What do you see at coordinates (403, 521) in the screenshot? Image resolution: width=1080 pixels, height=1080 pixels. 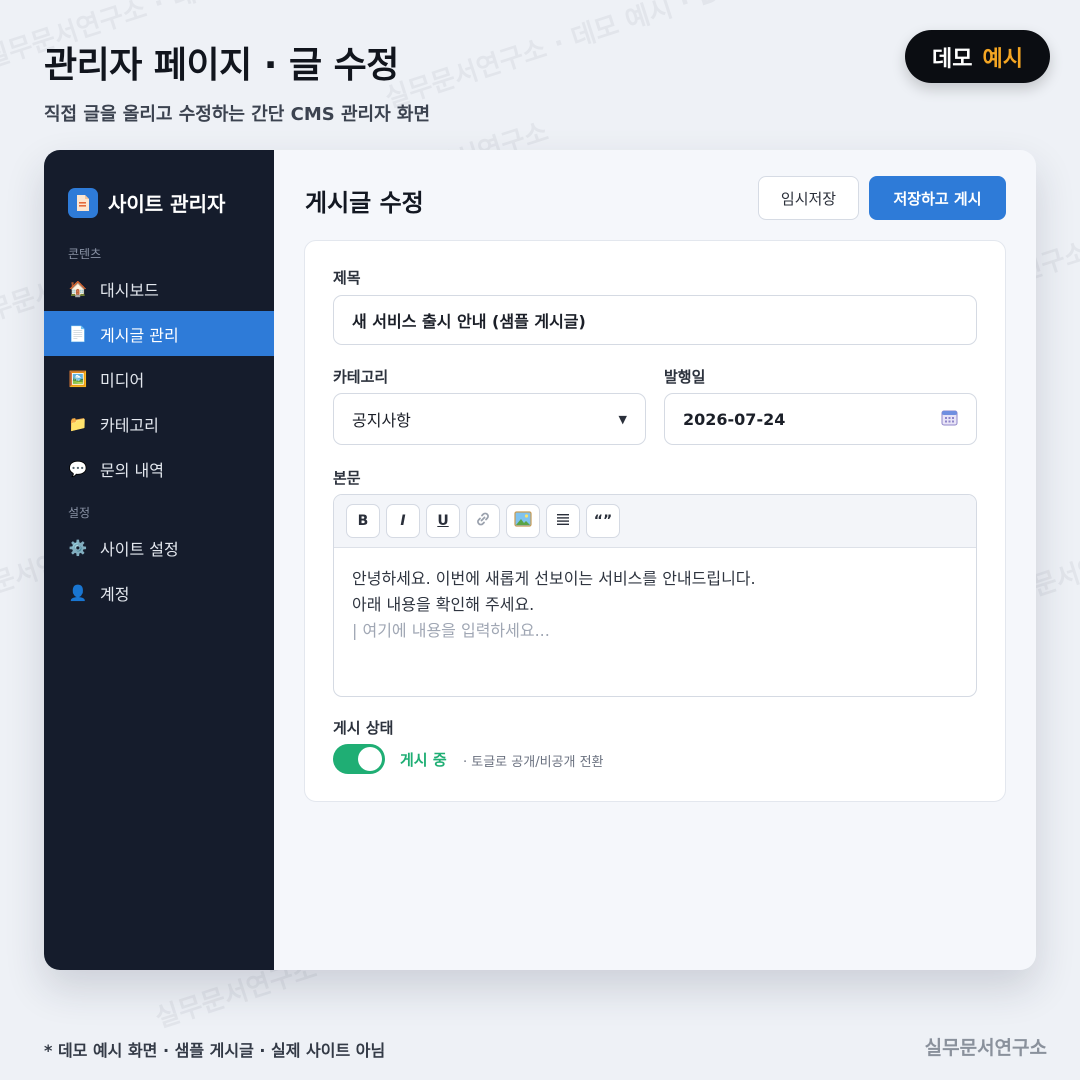 I see `italic-button: I` at bounding box center [403, 521].